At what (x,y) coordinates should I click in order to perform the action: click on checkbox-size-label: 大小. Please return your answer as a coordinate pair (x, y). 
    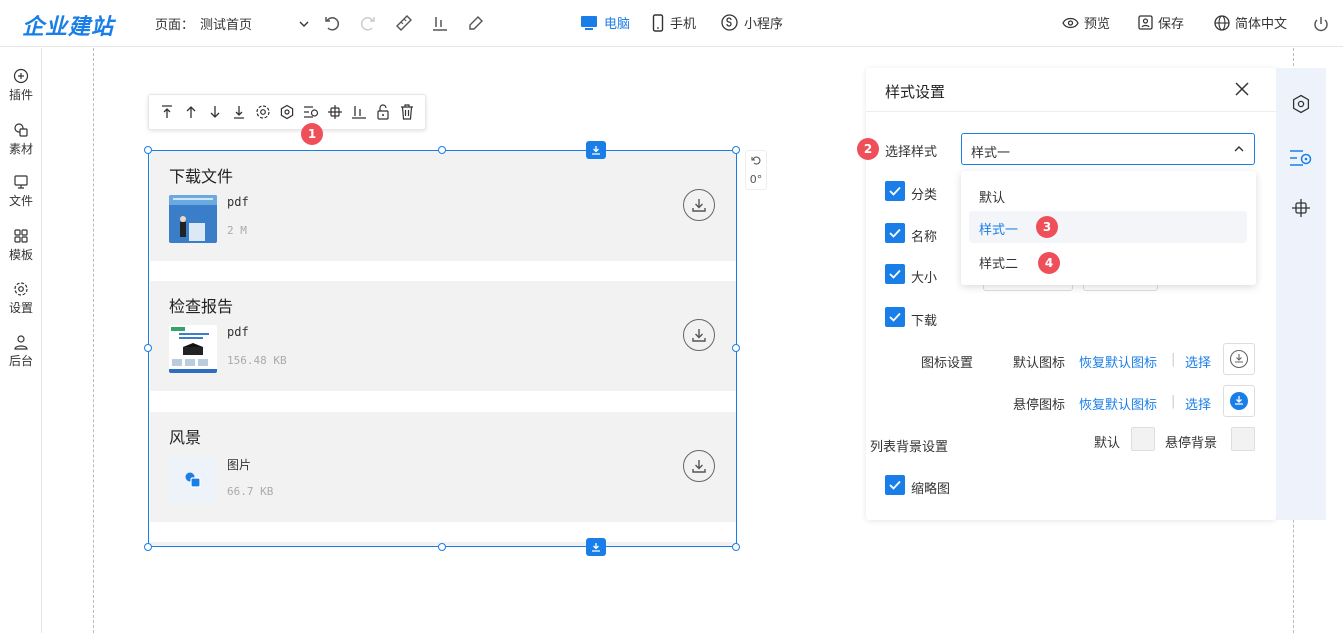
    Looking at the image, I should click on (924, 278).